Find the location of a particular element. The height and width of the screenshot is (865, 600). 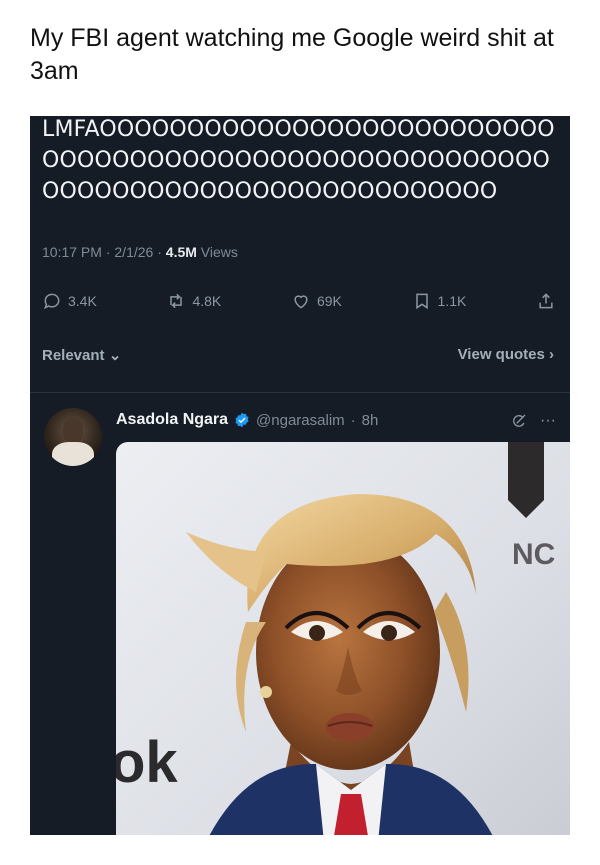

tweet-meta: 10:17 PM · 2/1/26 · 4.5M Views is located at coordinates (140, 252).